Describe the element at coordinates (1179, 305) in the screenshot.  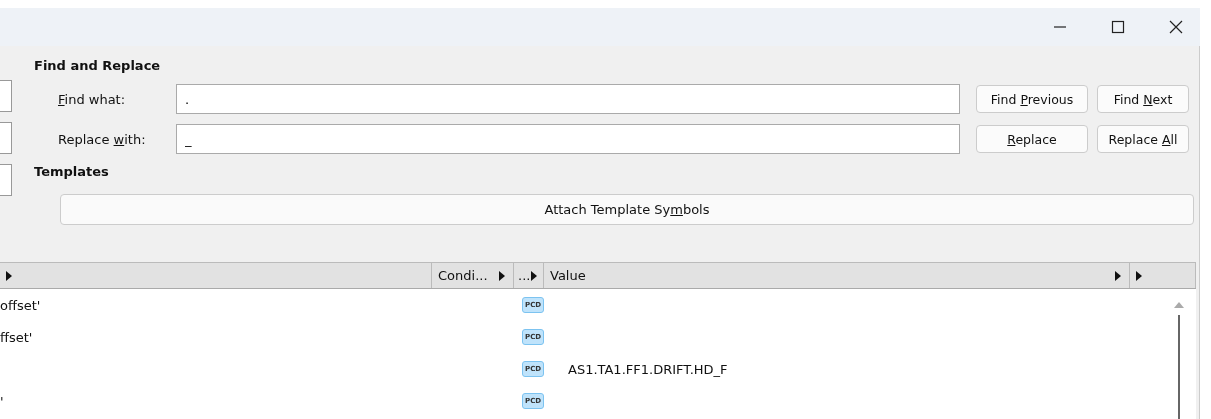
I see `scroll-up-icon` at that location.